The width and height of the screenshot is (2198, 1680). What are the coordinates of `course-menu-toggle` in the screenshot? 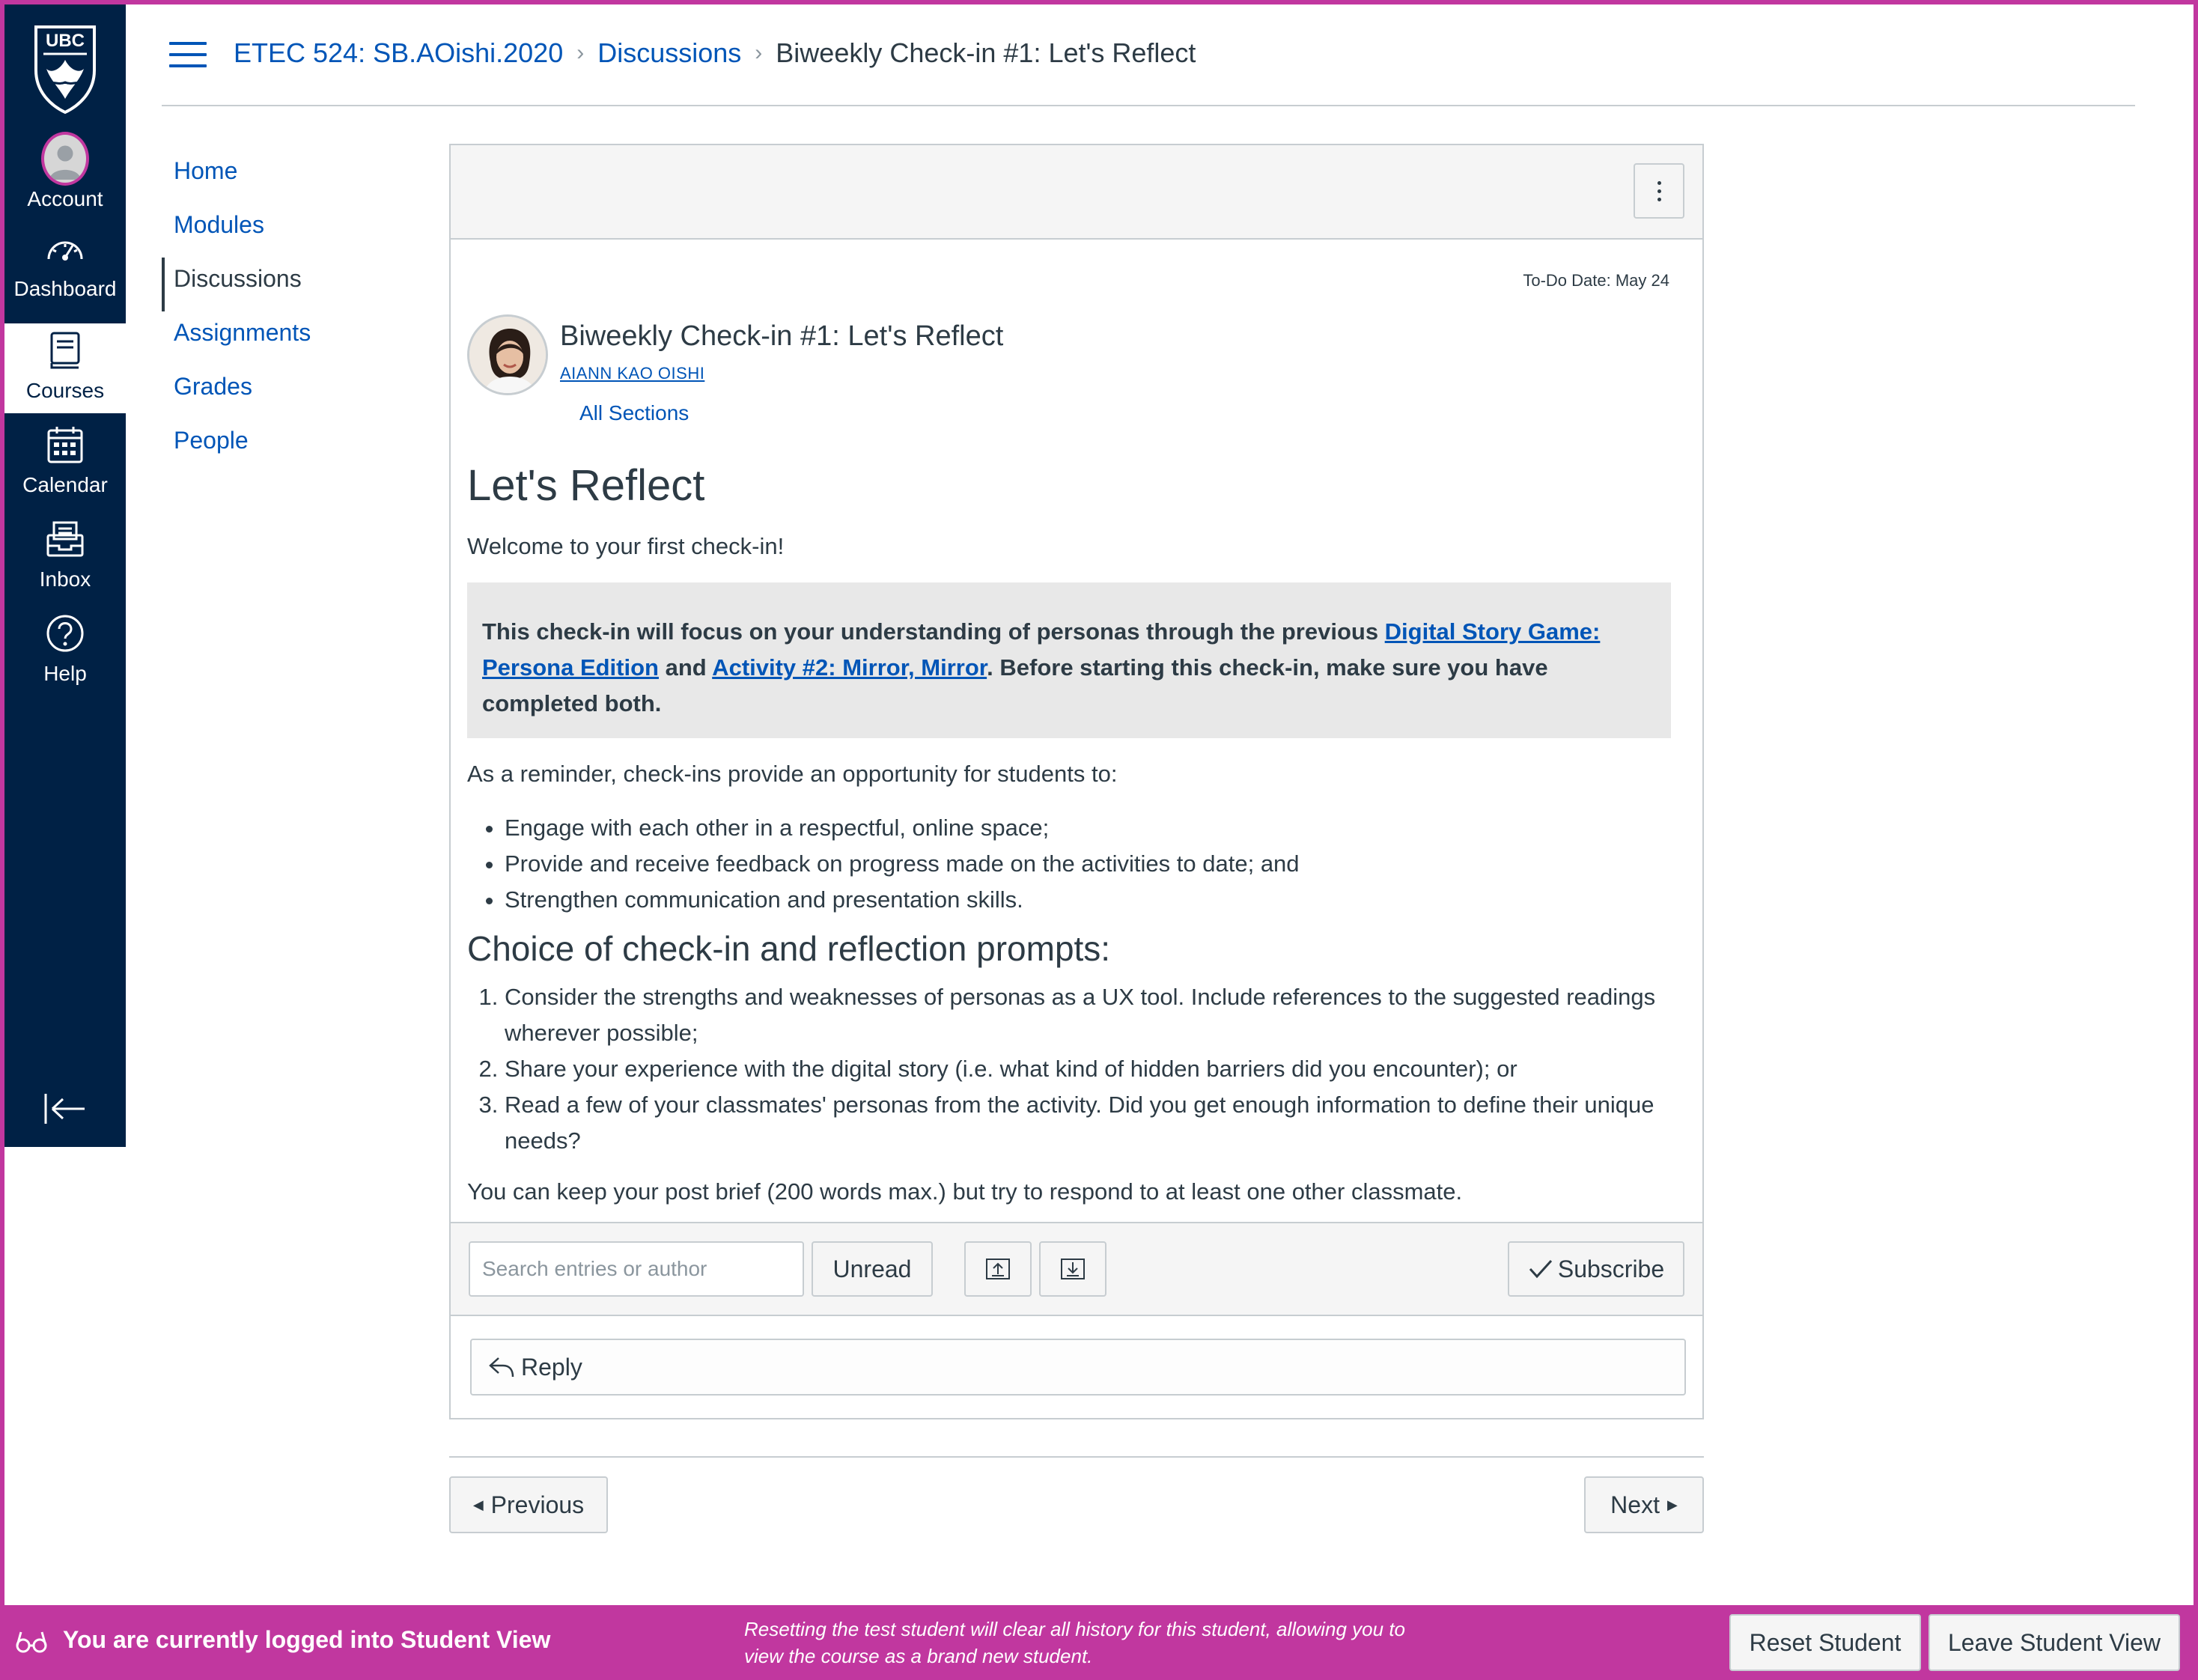 It's located at (188, 54).